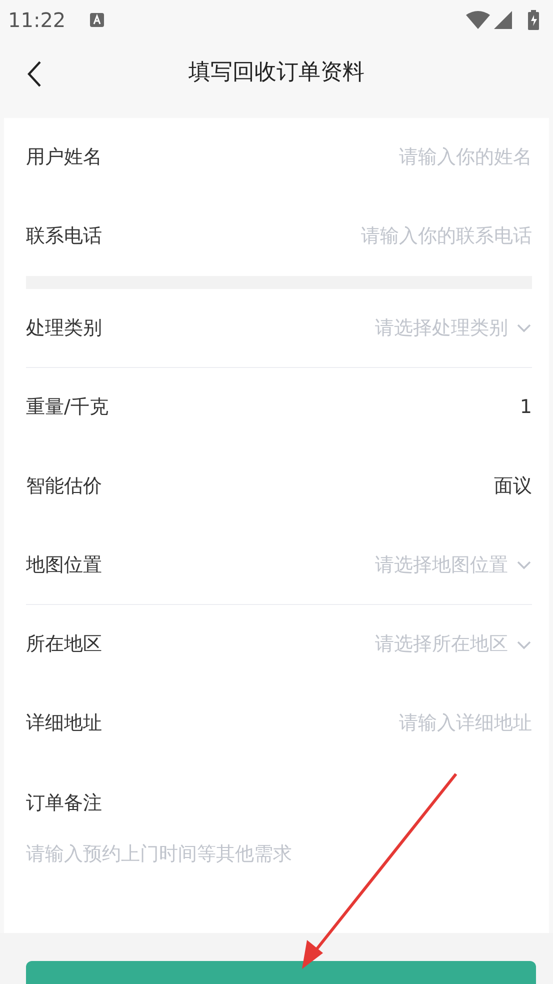 This screenshot has height=984, width=553. I want to click on notification-icon, so click(97, 20).